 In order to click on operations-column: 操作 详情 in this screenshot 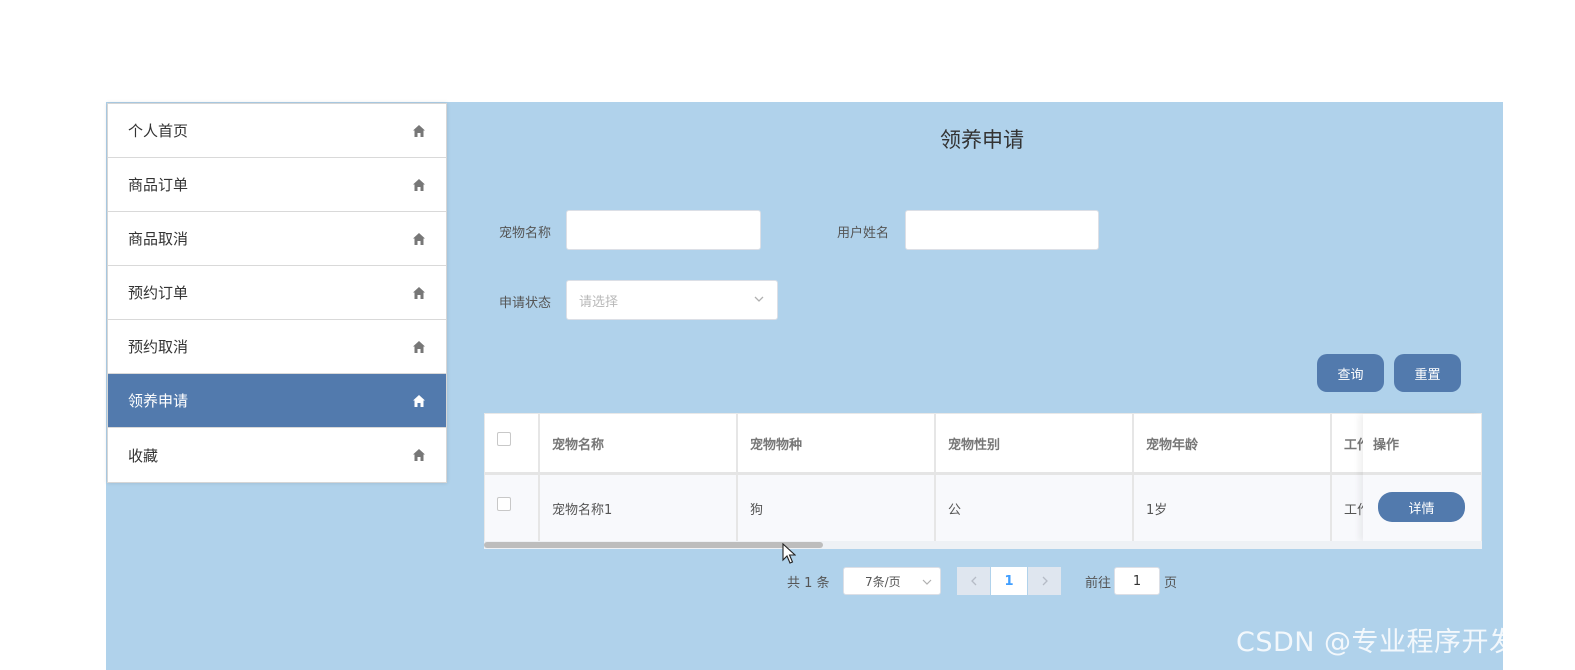, I will do `click(1422, 477)`.